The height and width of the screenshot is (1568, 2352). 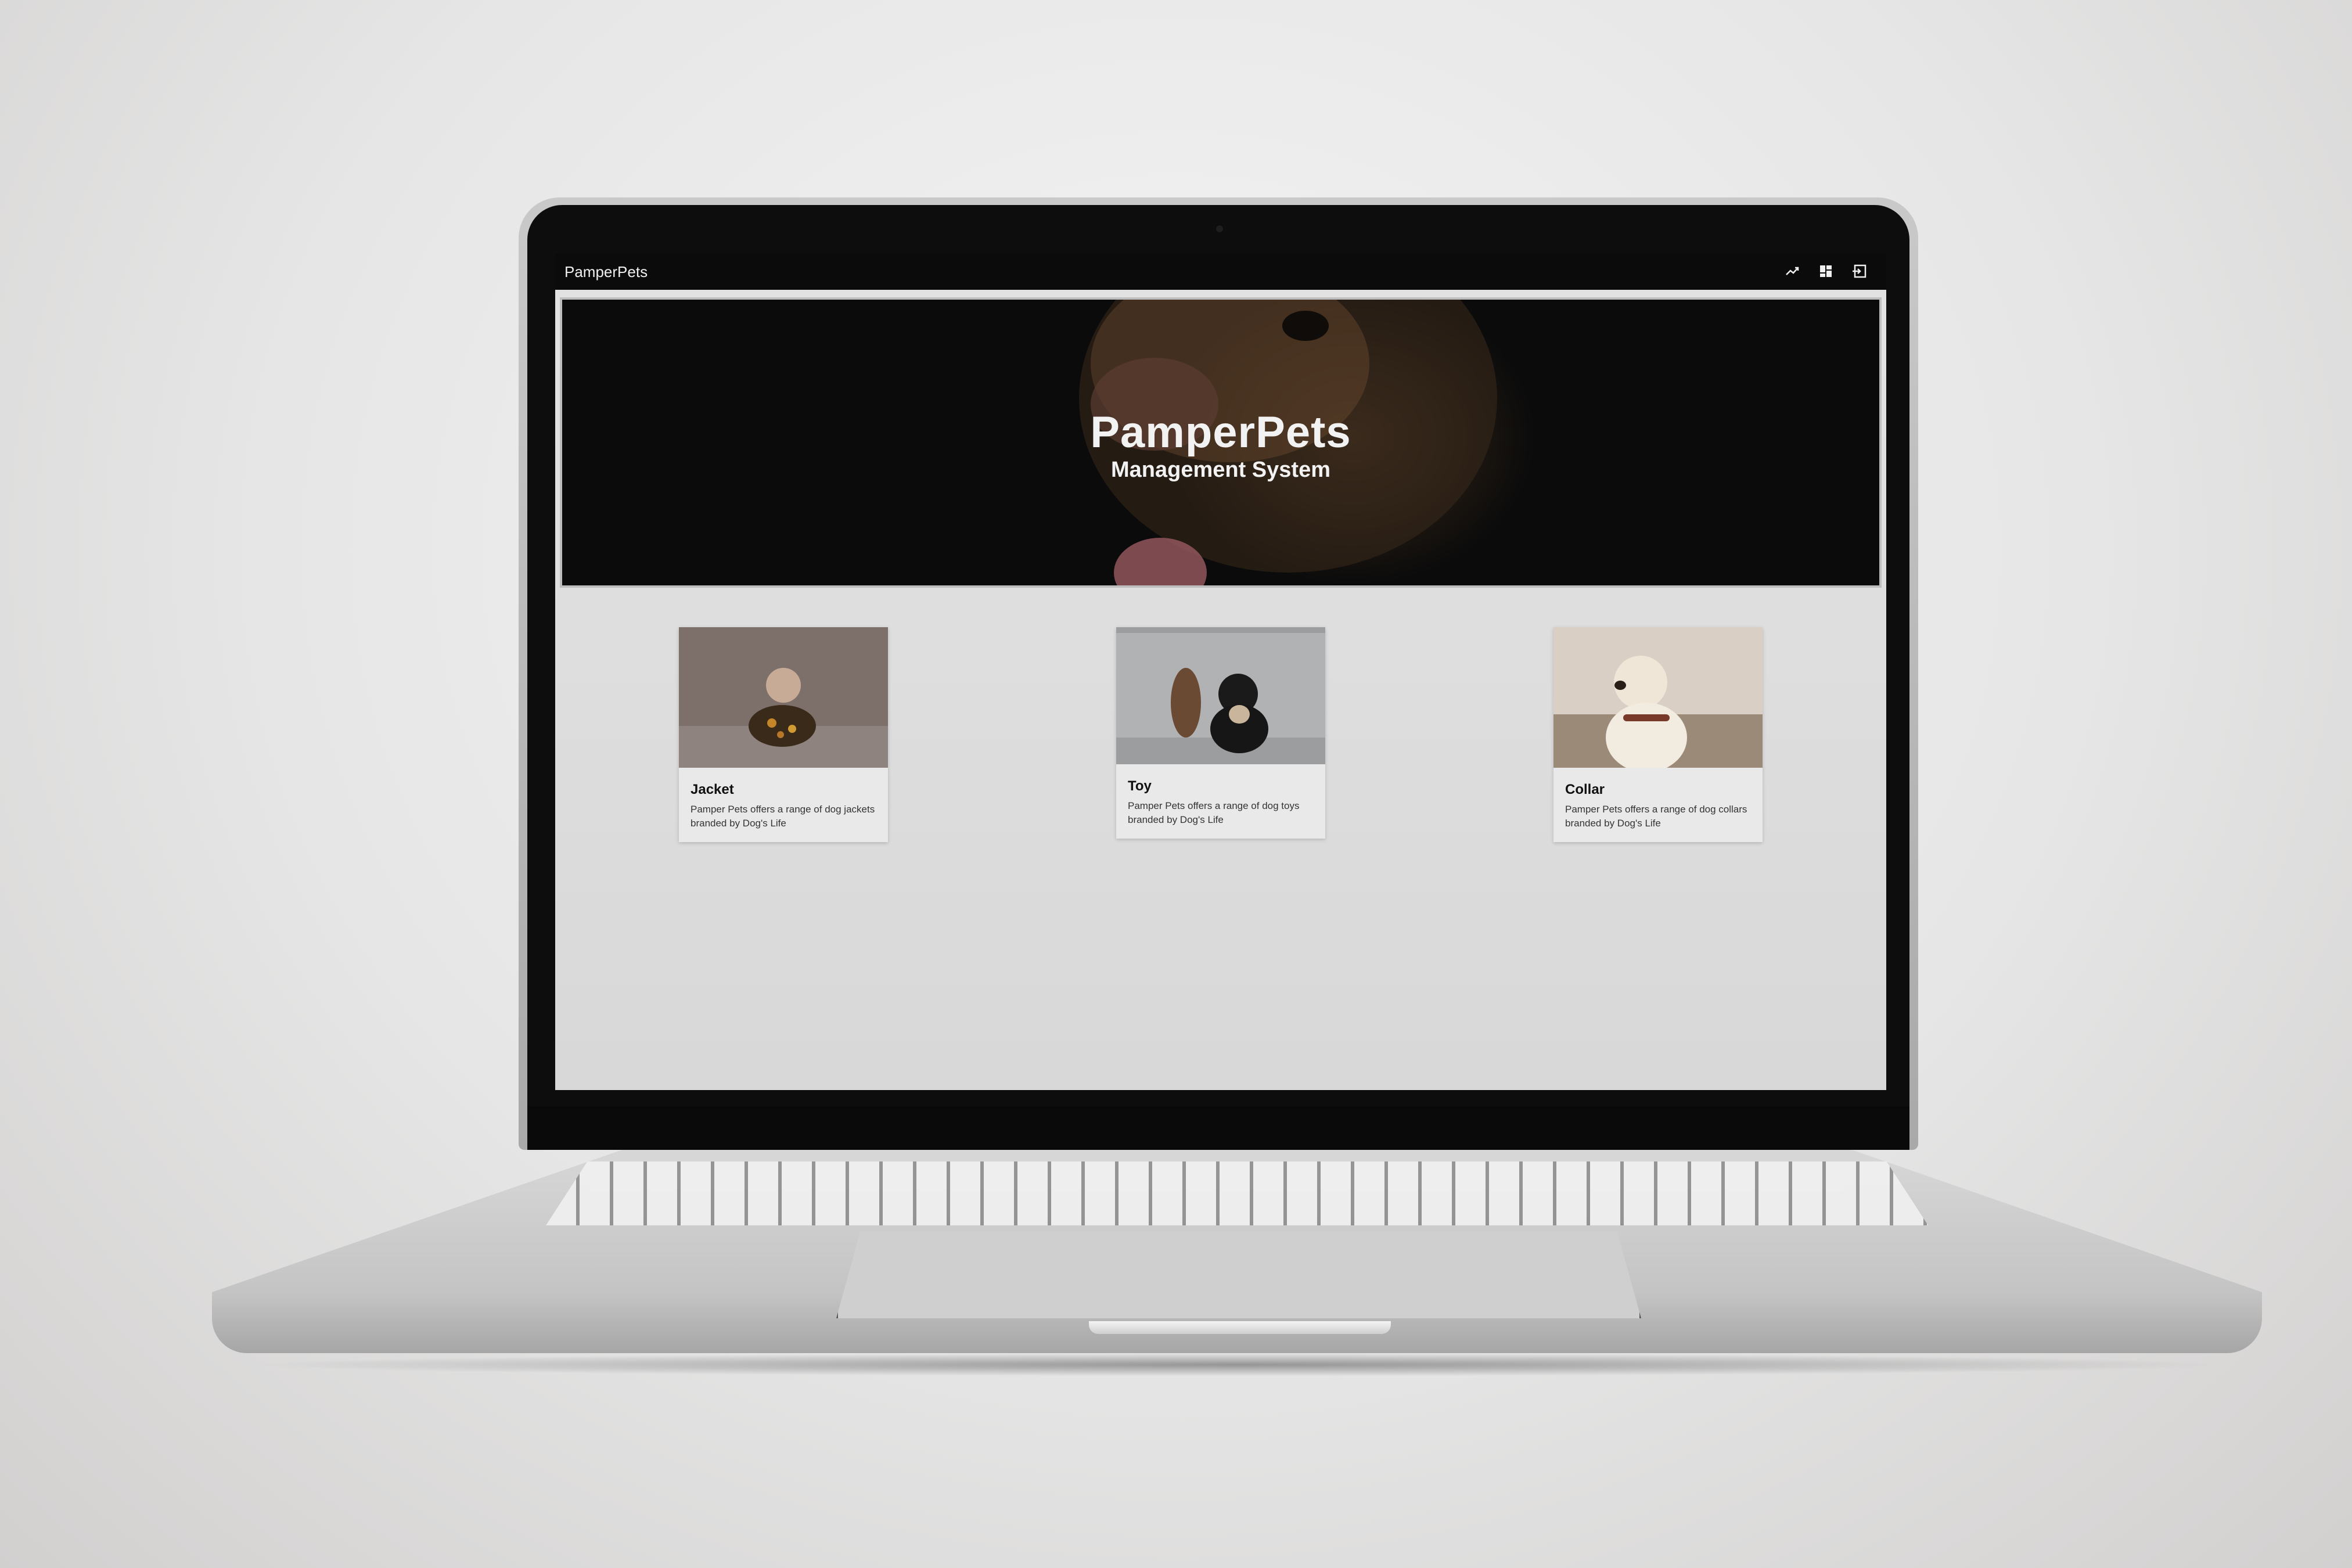 I want to click on laptop-keyboard, so click(x=1237, y=1193).